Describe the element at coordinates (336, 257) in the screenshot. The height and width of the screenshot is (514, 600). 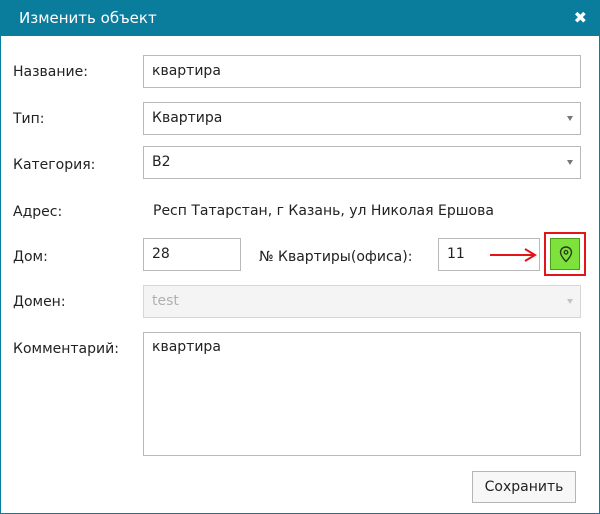
I see `apartment-label: № Квартиры(офиса):` at that location.